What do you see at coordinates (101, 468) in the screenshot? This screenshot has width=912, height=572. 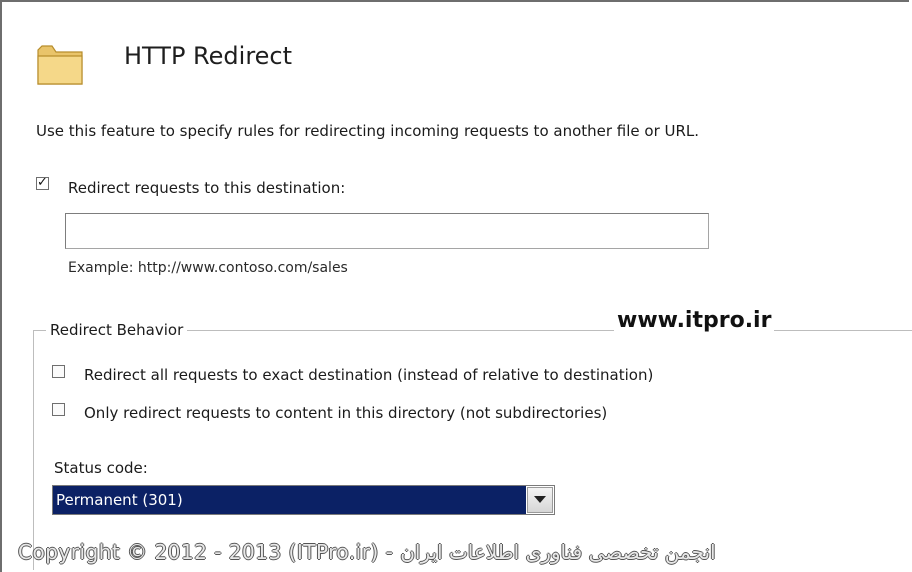 I see `status-code-label: Status code:` at bounding box center [101, 468].